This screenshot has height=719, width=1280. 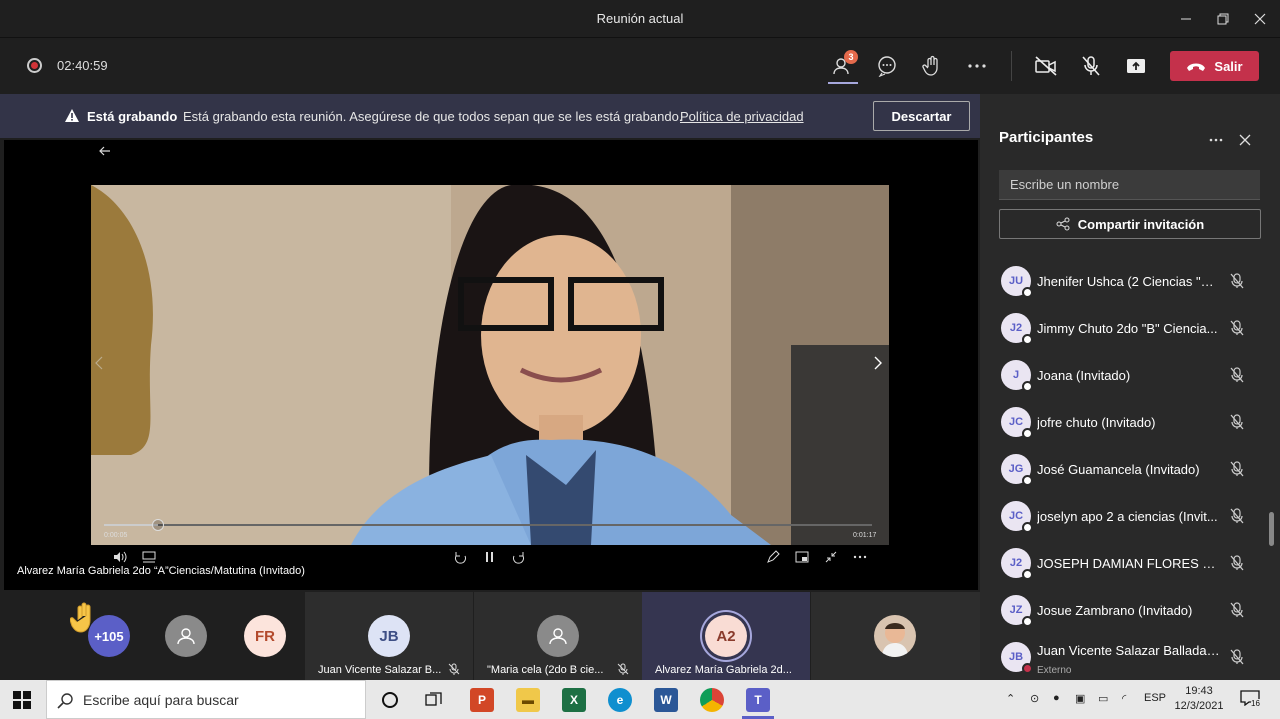 What do you see at coordinates (860, 557) in the screenshot?
I see `video-more-icon` at bounding box center [860, 557].